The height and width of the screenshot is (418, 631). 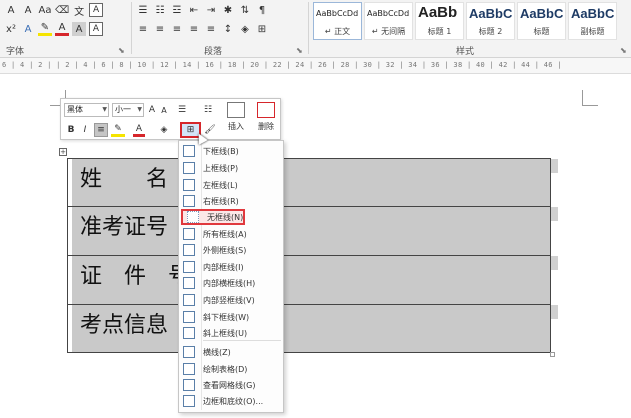 What do you see at coordinates (231, 369) in the screenshot?
I see `menu-item: 绘制表格(D)` at bounding box center [231, 369].